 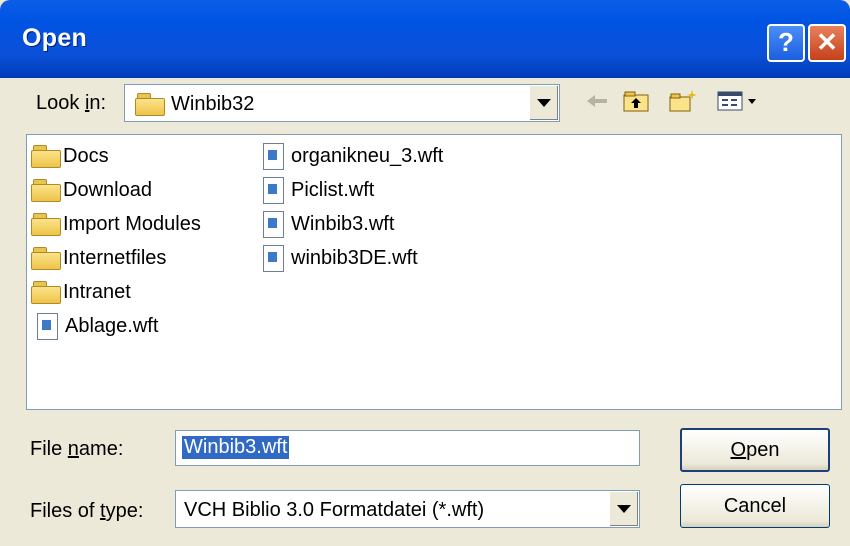 I want to click on file-type-dropdown: VCH Biblio 3.0 Formatdatei (*.wft), so click(x=407, y=509).